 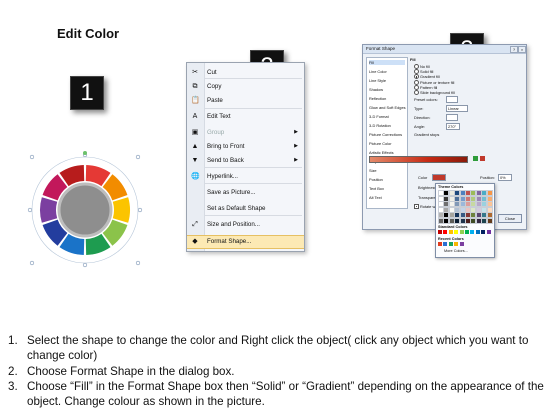 What do you see at coordinates (296, 160) in the screenshot?
I see `submenu-arrow-icon: ▶` at bounding box center [296, 160].